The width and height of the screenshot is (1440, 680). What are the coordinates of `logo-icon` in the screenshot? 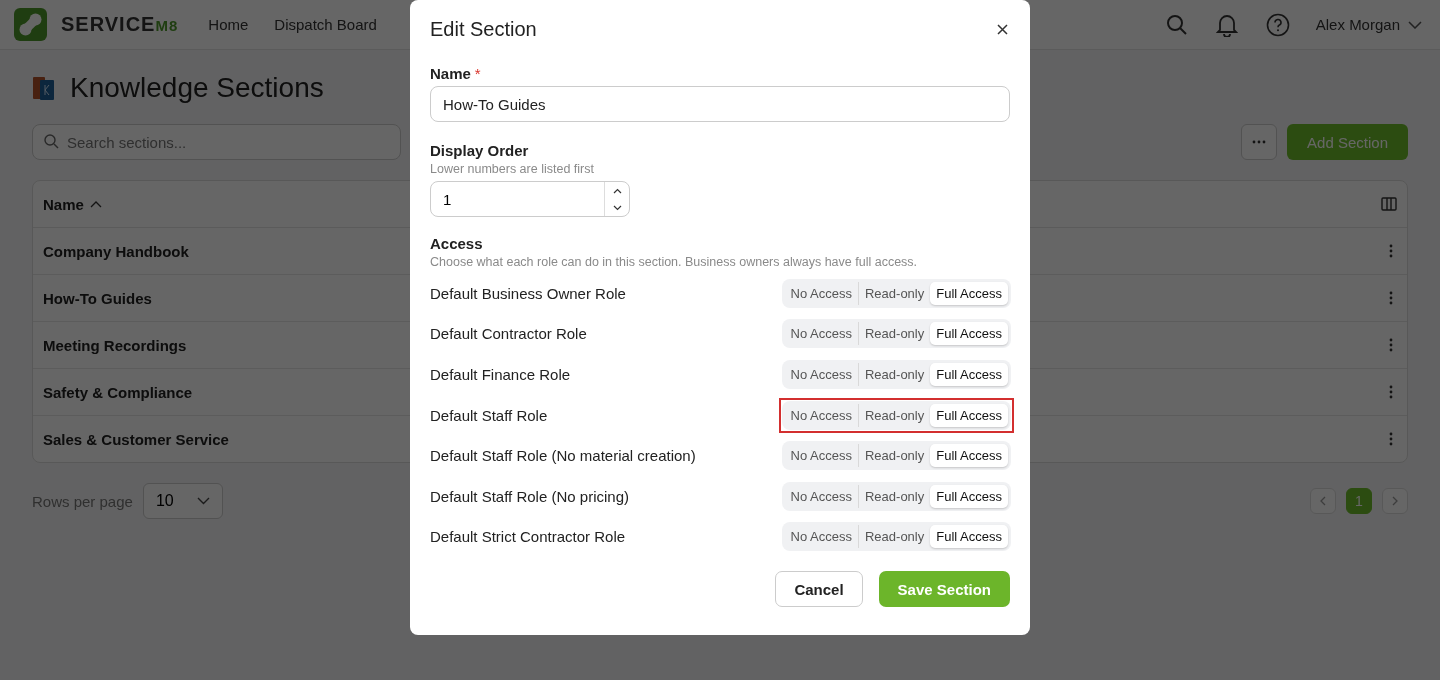 It's located at (30, 24).